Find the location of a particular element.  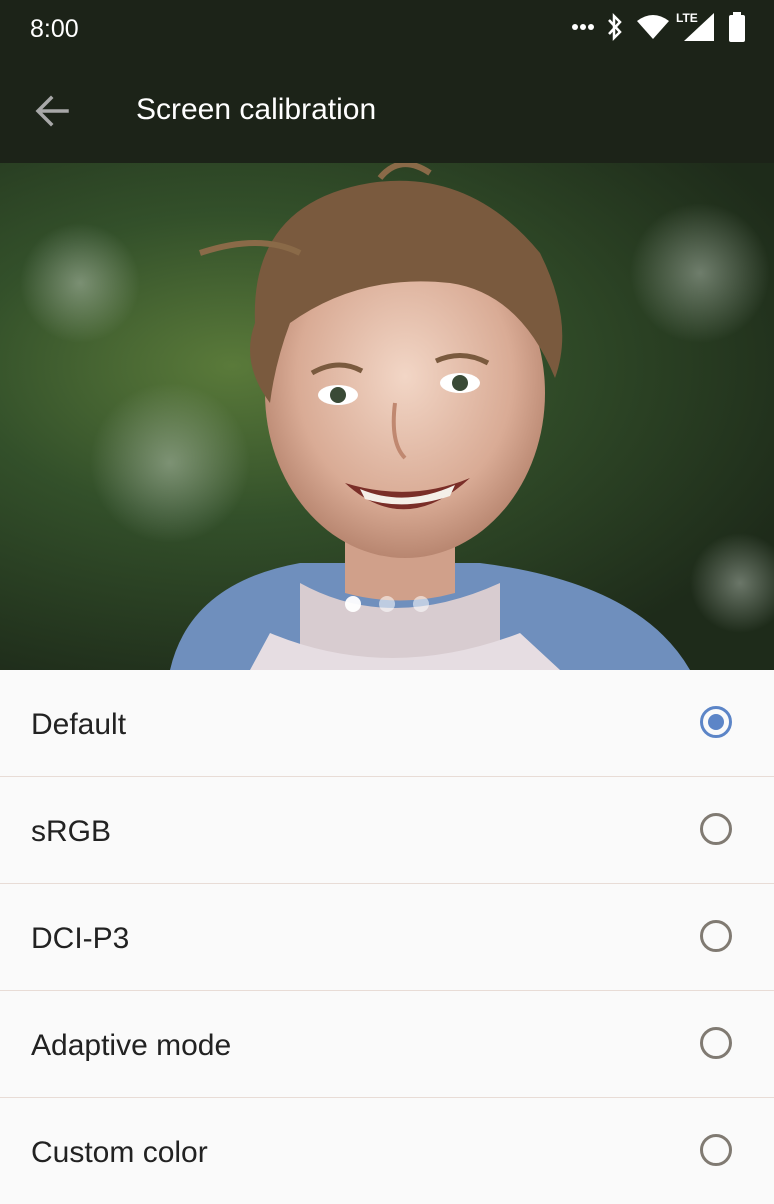

radio-default is located at coordinates (716, 722).